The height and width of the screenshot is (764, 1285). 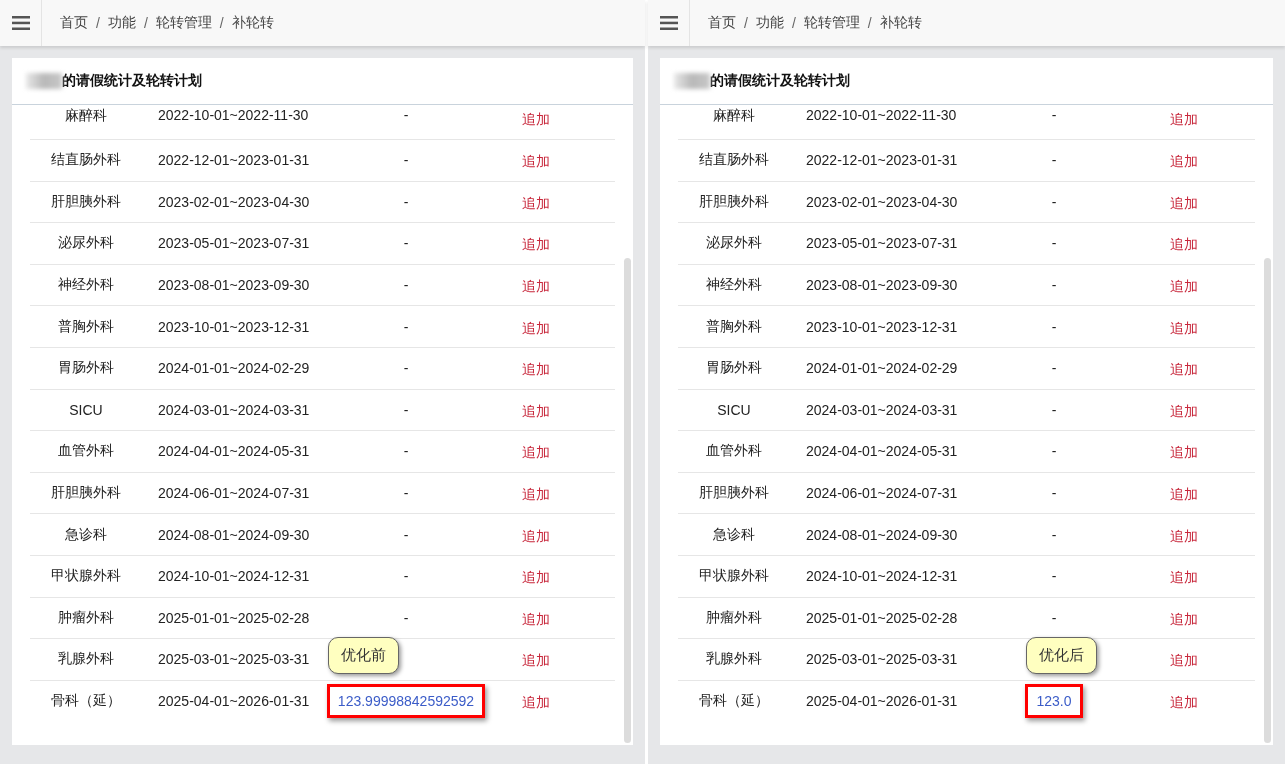 I want to click on table-cell-text: 2024-04-01~2024-05-31, so click(x=233, y=451).